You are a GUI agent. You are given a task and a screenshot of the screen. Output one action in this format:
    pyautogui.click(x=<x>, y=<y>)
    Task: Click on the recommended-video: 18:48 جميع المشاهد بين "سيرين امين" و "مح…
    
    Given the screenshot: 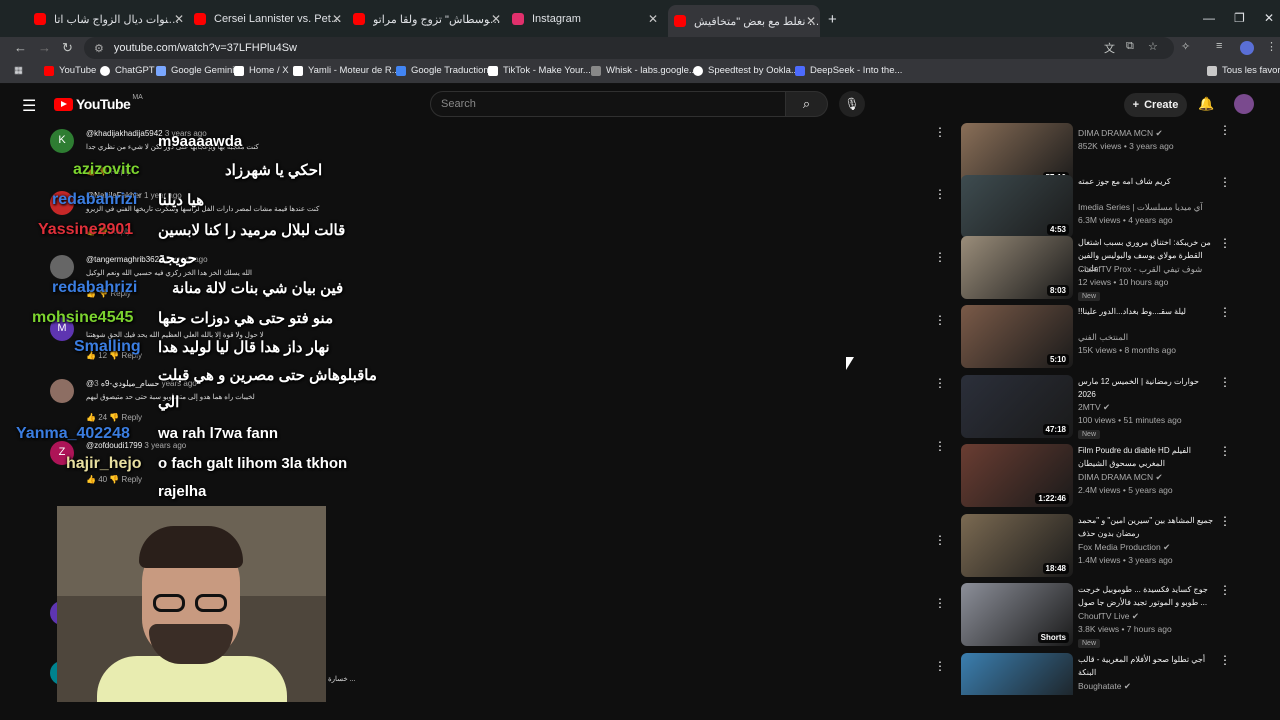 What is the action you would take?
    pyautogui.click(x=1110, y=547)
    